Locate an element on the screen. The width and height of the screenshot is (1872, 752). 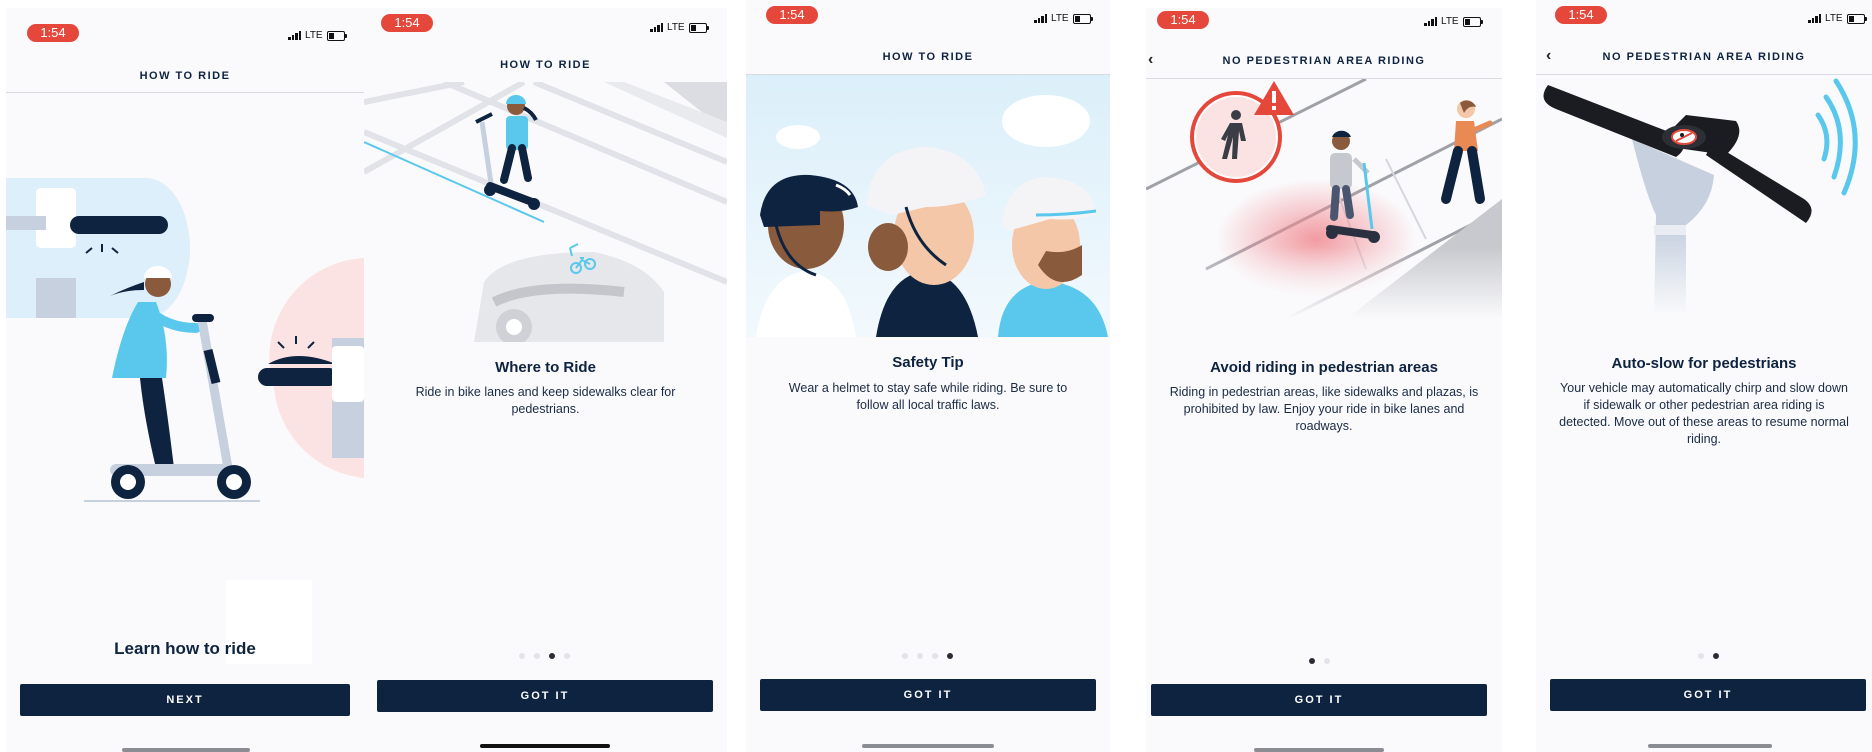
pedestrian-area-illustration is located at coordinates (1324, 199).